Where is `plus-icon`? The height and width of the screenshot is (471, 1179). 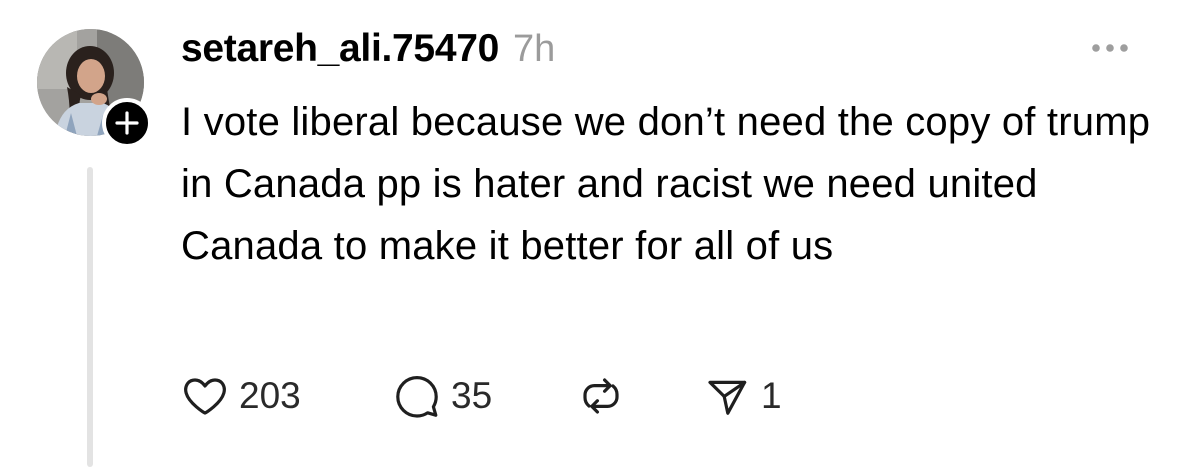 plus-icon is located at coordinates (127, 123).